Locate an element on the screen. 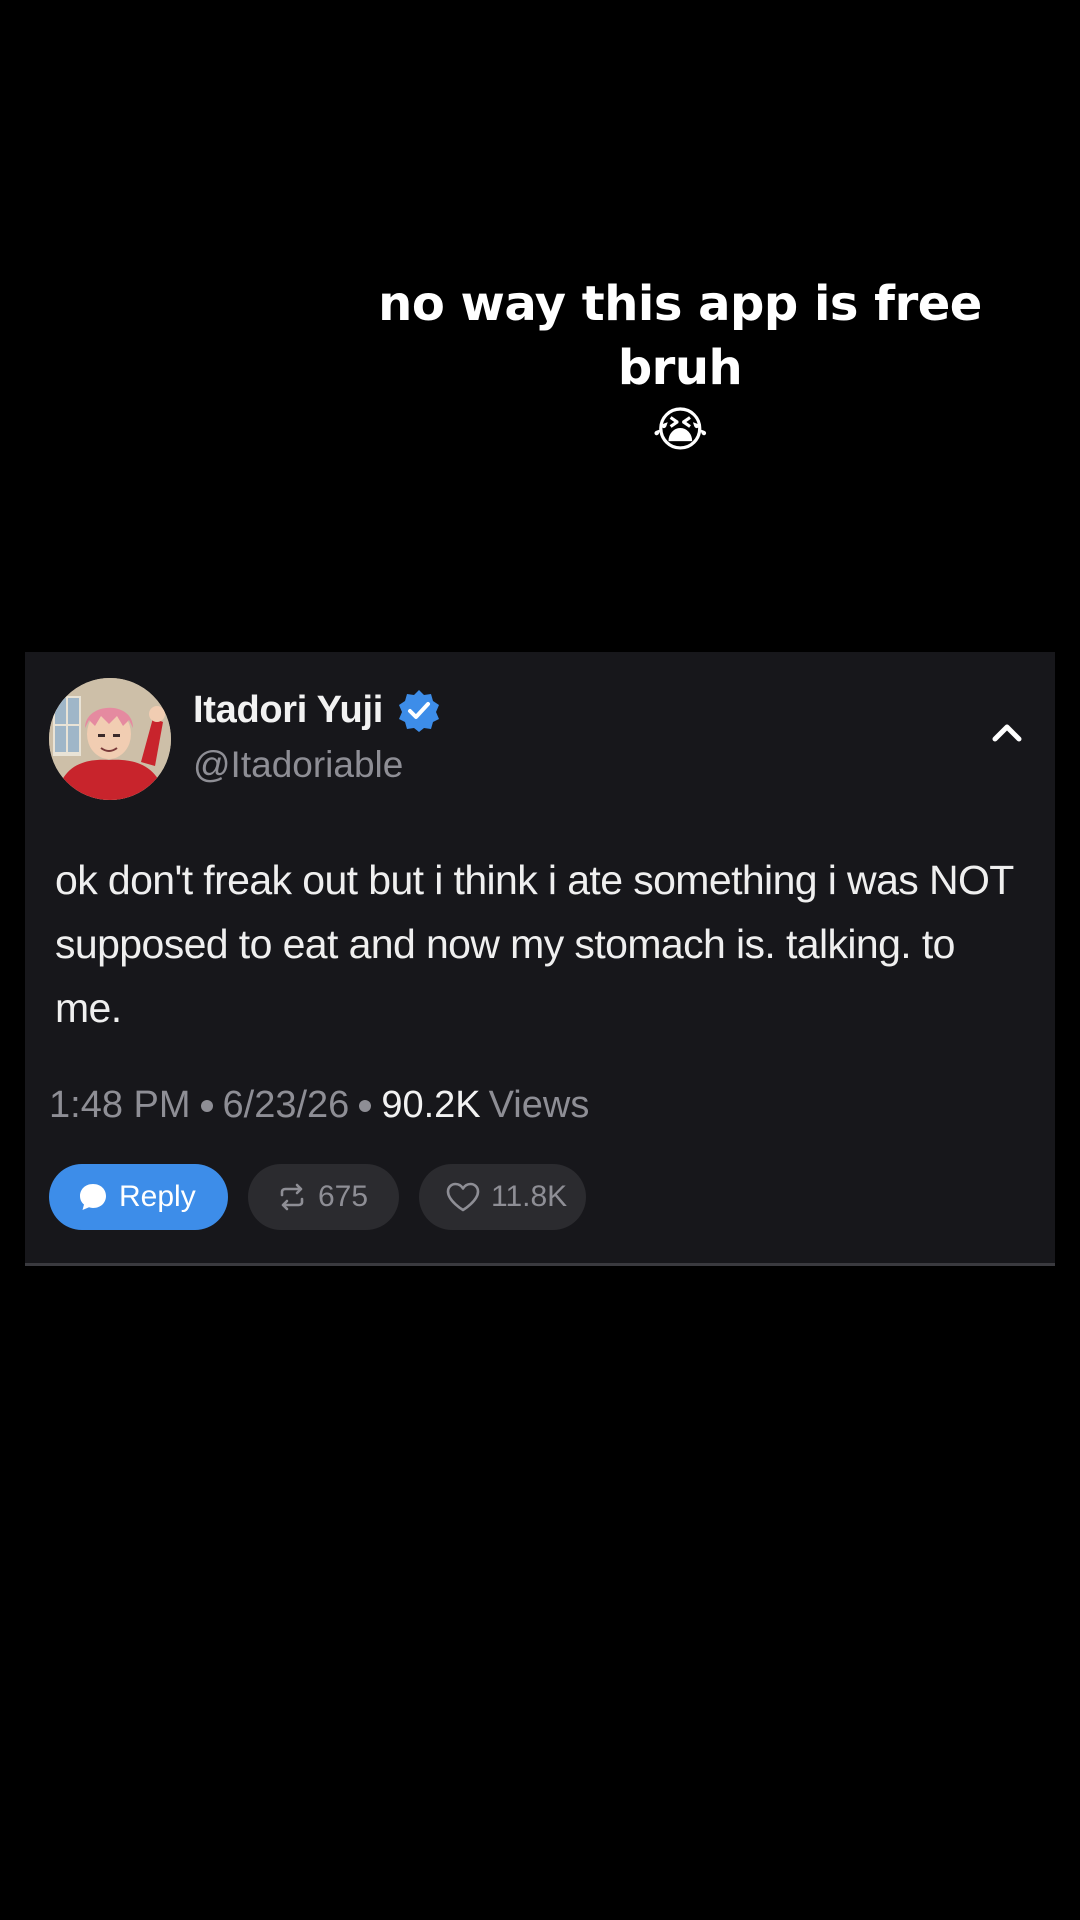 This screenshot has height=1920, width=1080. views-label: Views is located at coordinates (539, 1105).